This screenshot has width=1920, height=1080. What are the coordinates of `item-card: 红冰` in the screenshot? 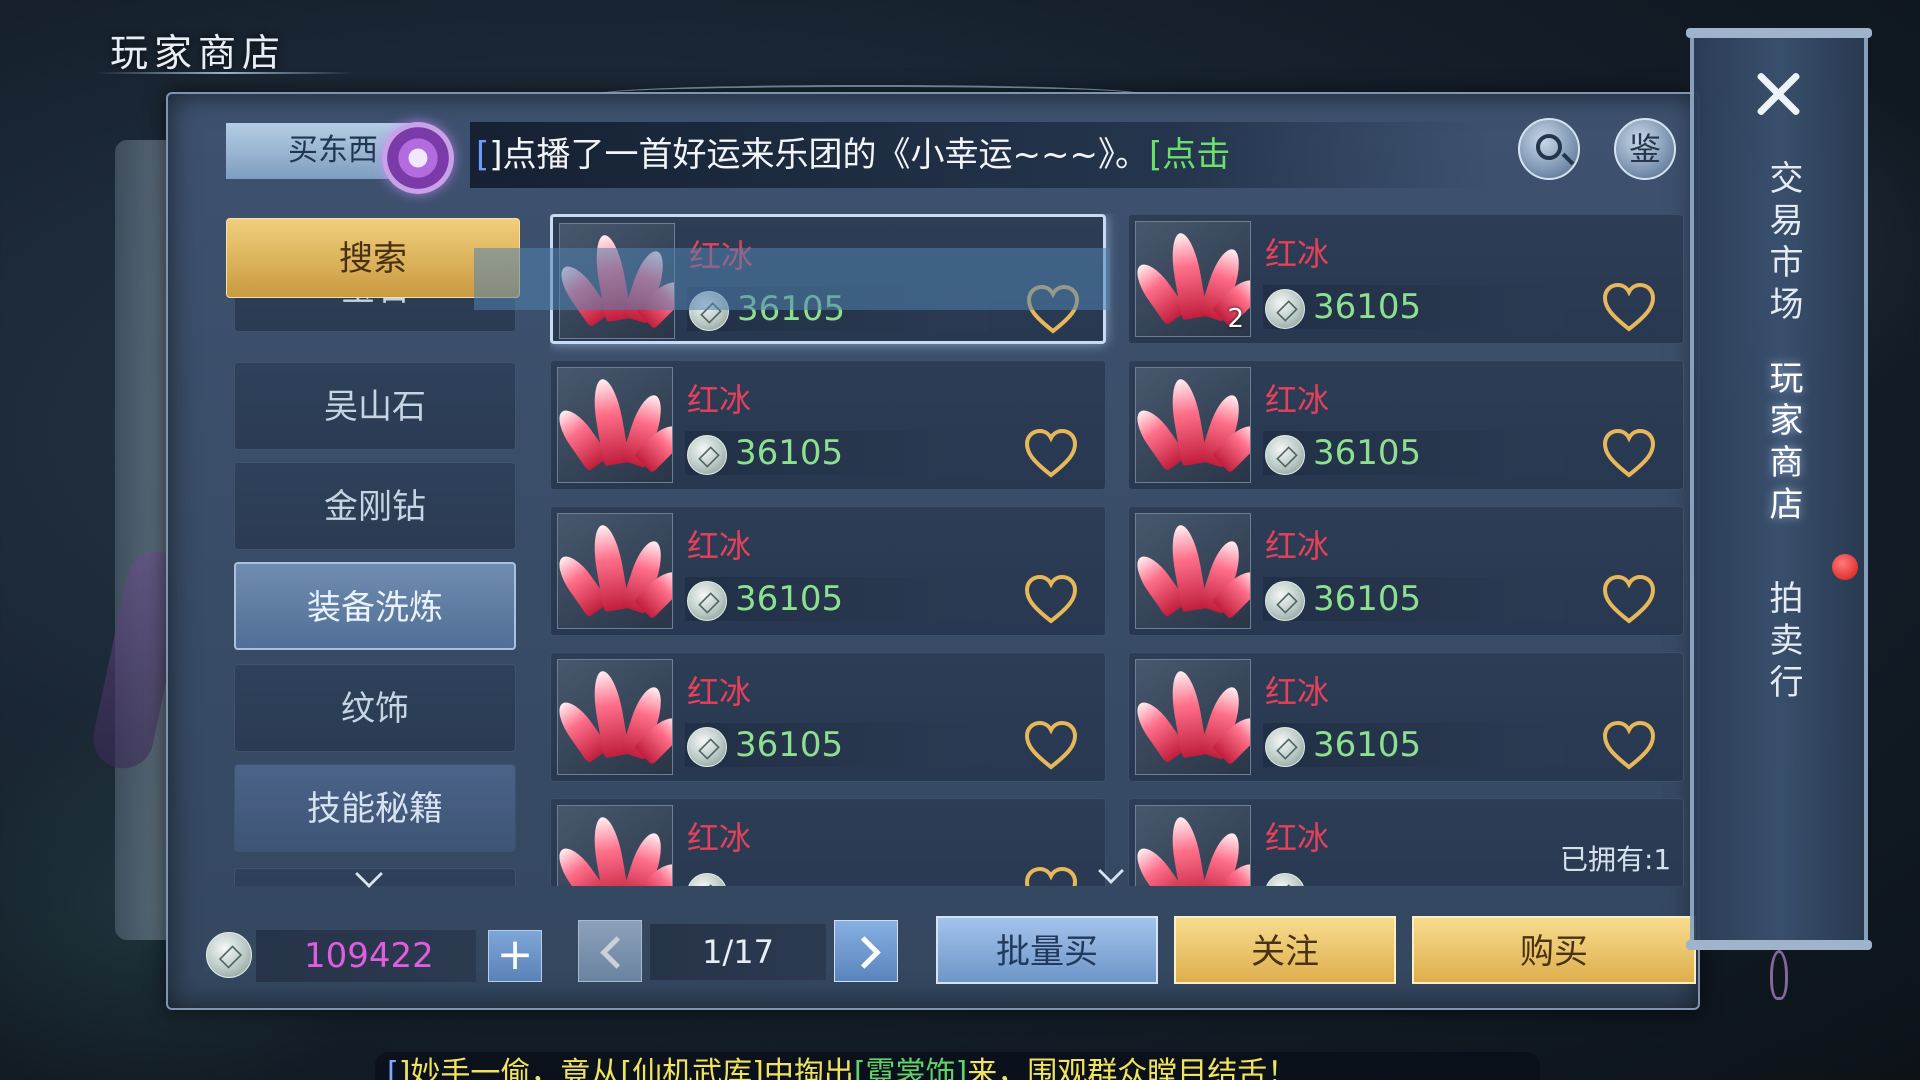 It's located at (828, 842).